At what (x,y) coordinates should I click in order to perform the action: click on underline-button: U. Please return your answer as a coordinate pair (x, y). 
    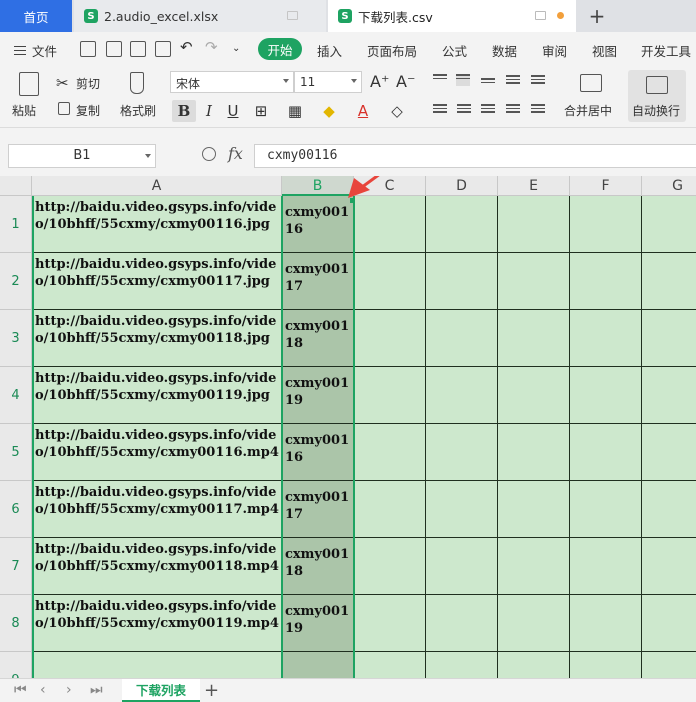
    Looking at the image, I should click on (233, 111).